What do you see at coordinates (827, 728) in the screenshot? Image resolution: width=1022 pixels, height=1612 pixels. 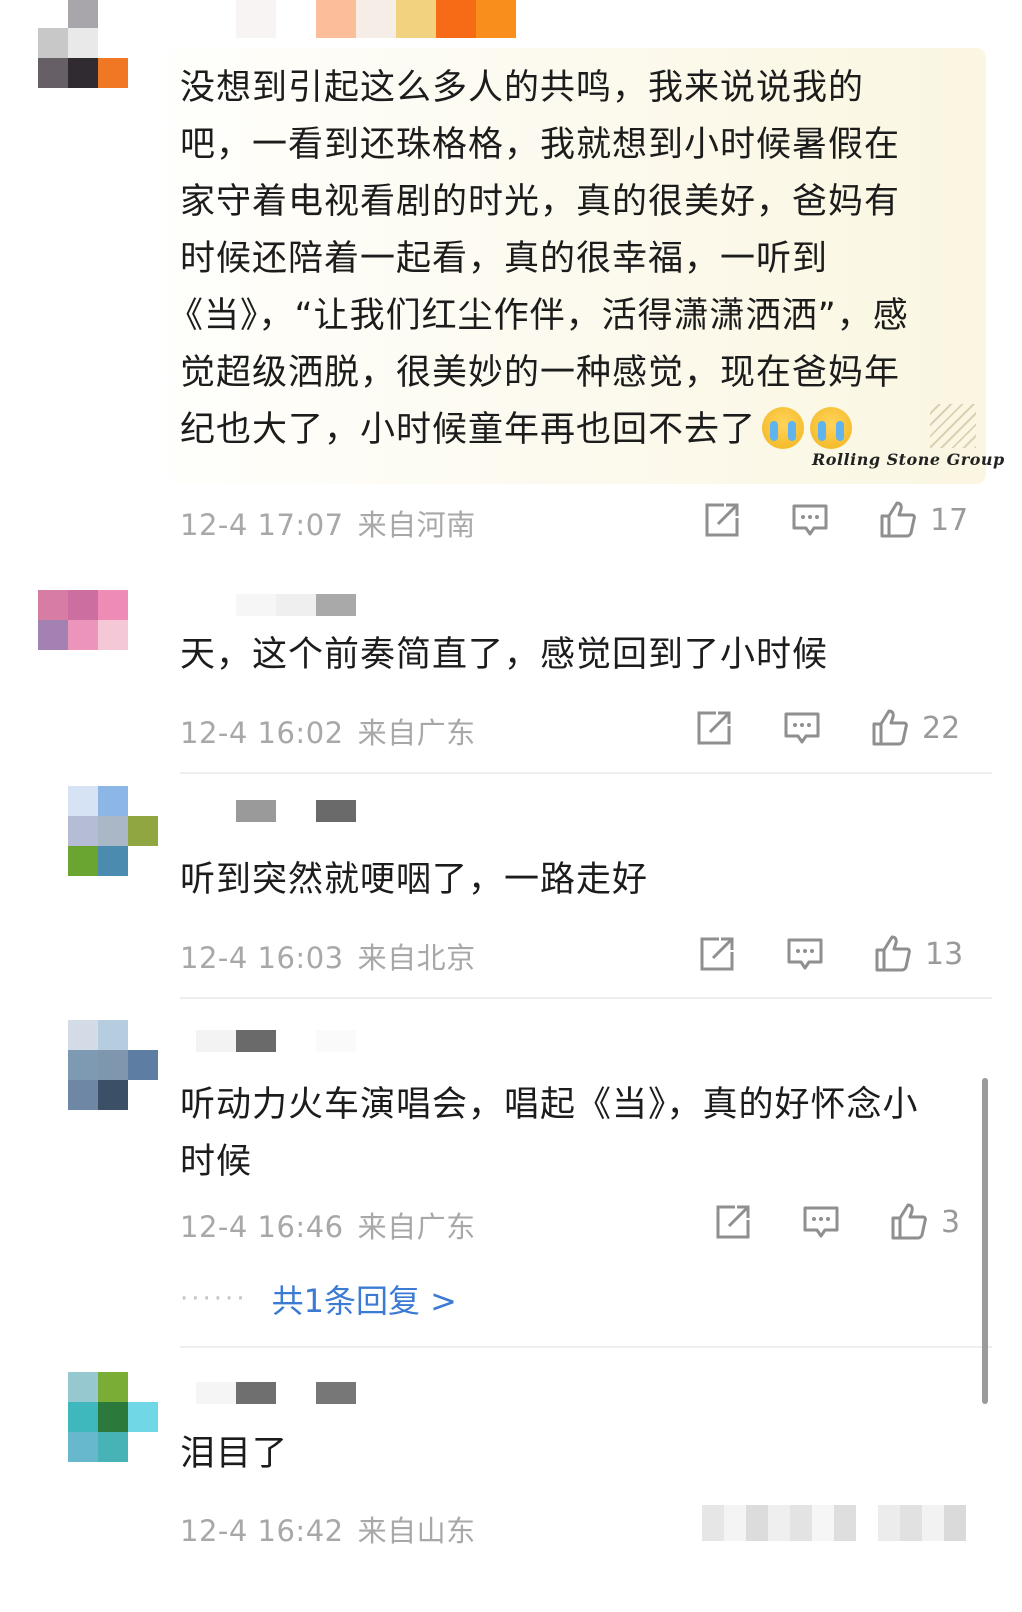 I see `comment-actions: 22` at bounding box center [827, 728].